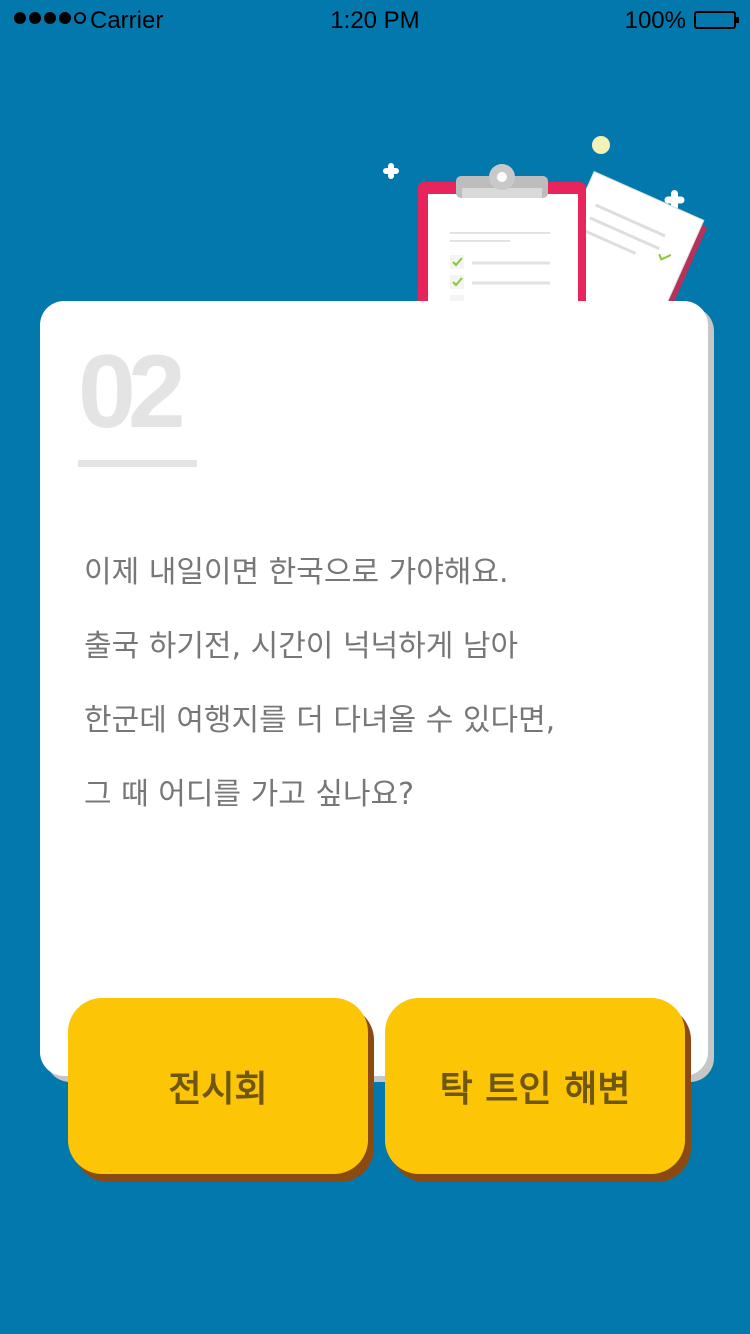  Describe the element at coordinates (137, 463) in the screenshot. I see `step-number-underline` at that location.